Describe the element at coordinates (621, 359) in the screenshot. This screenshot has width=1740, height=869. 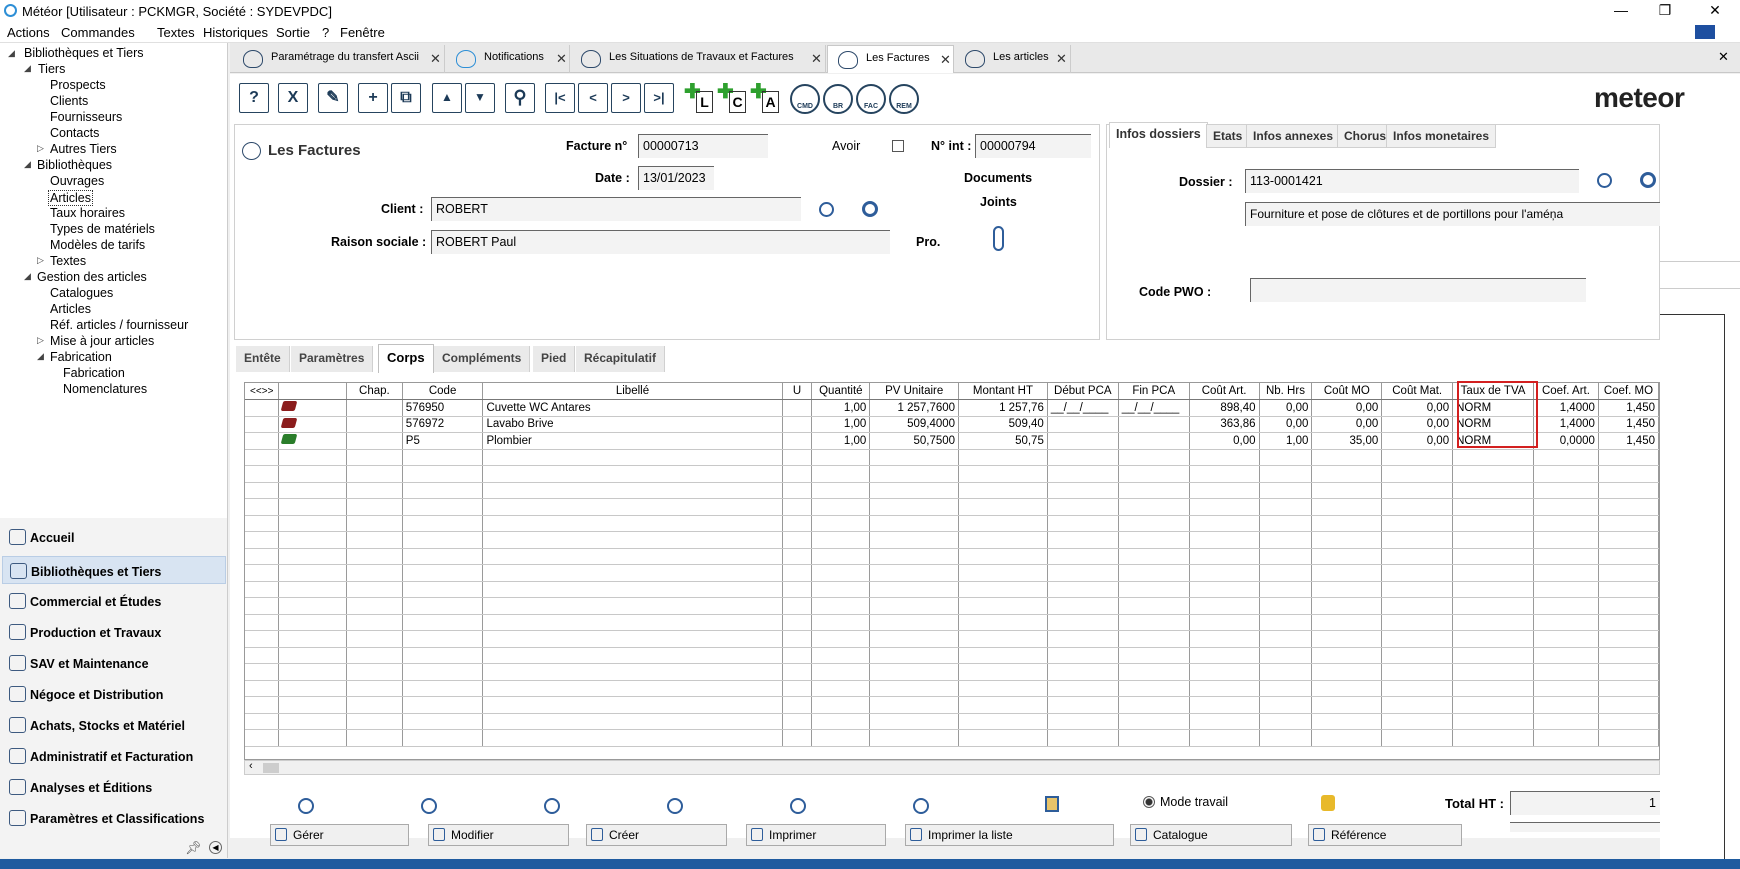
I see `tab-recapitulatif: Récapitulatif` at that location.